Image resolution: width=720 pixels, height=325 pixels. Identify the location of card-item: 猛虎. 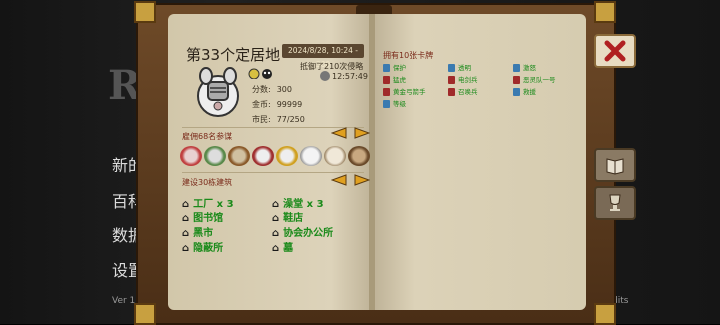
(394, 79).